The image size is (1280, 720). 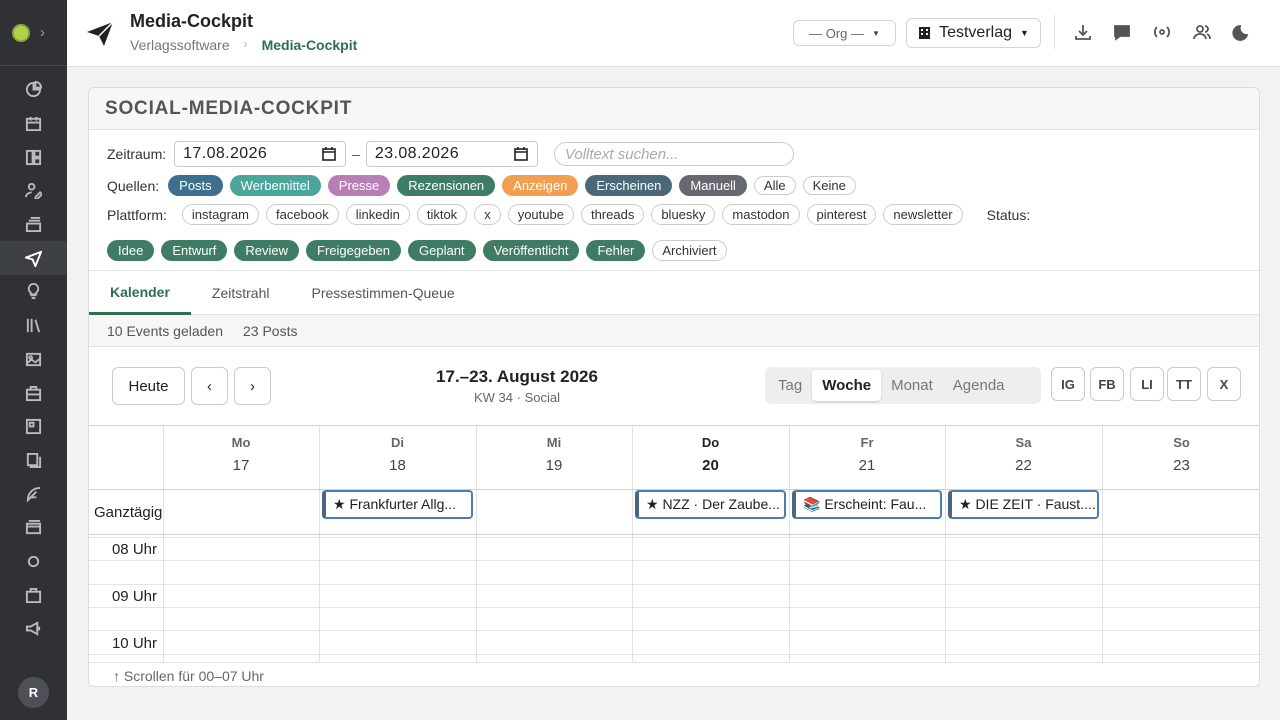 What do you see at coordinates (377, 214) in the screenshot?
I see `plattform-chip-linkedin: linkedin` at bounding box center [377, 214].